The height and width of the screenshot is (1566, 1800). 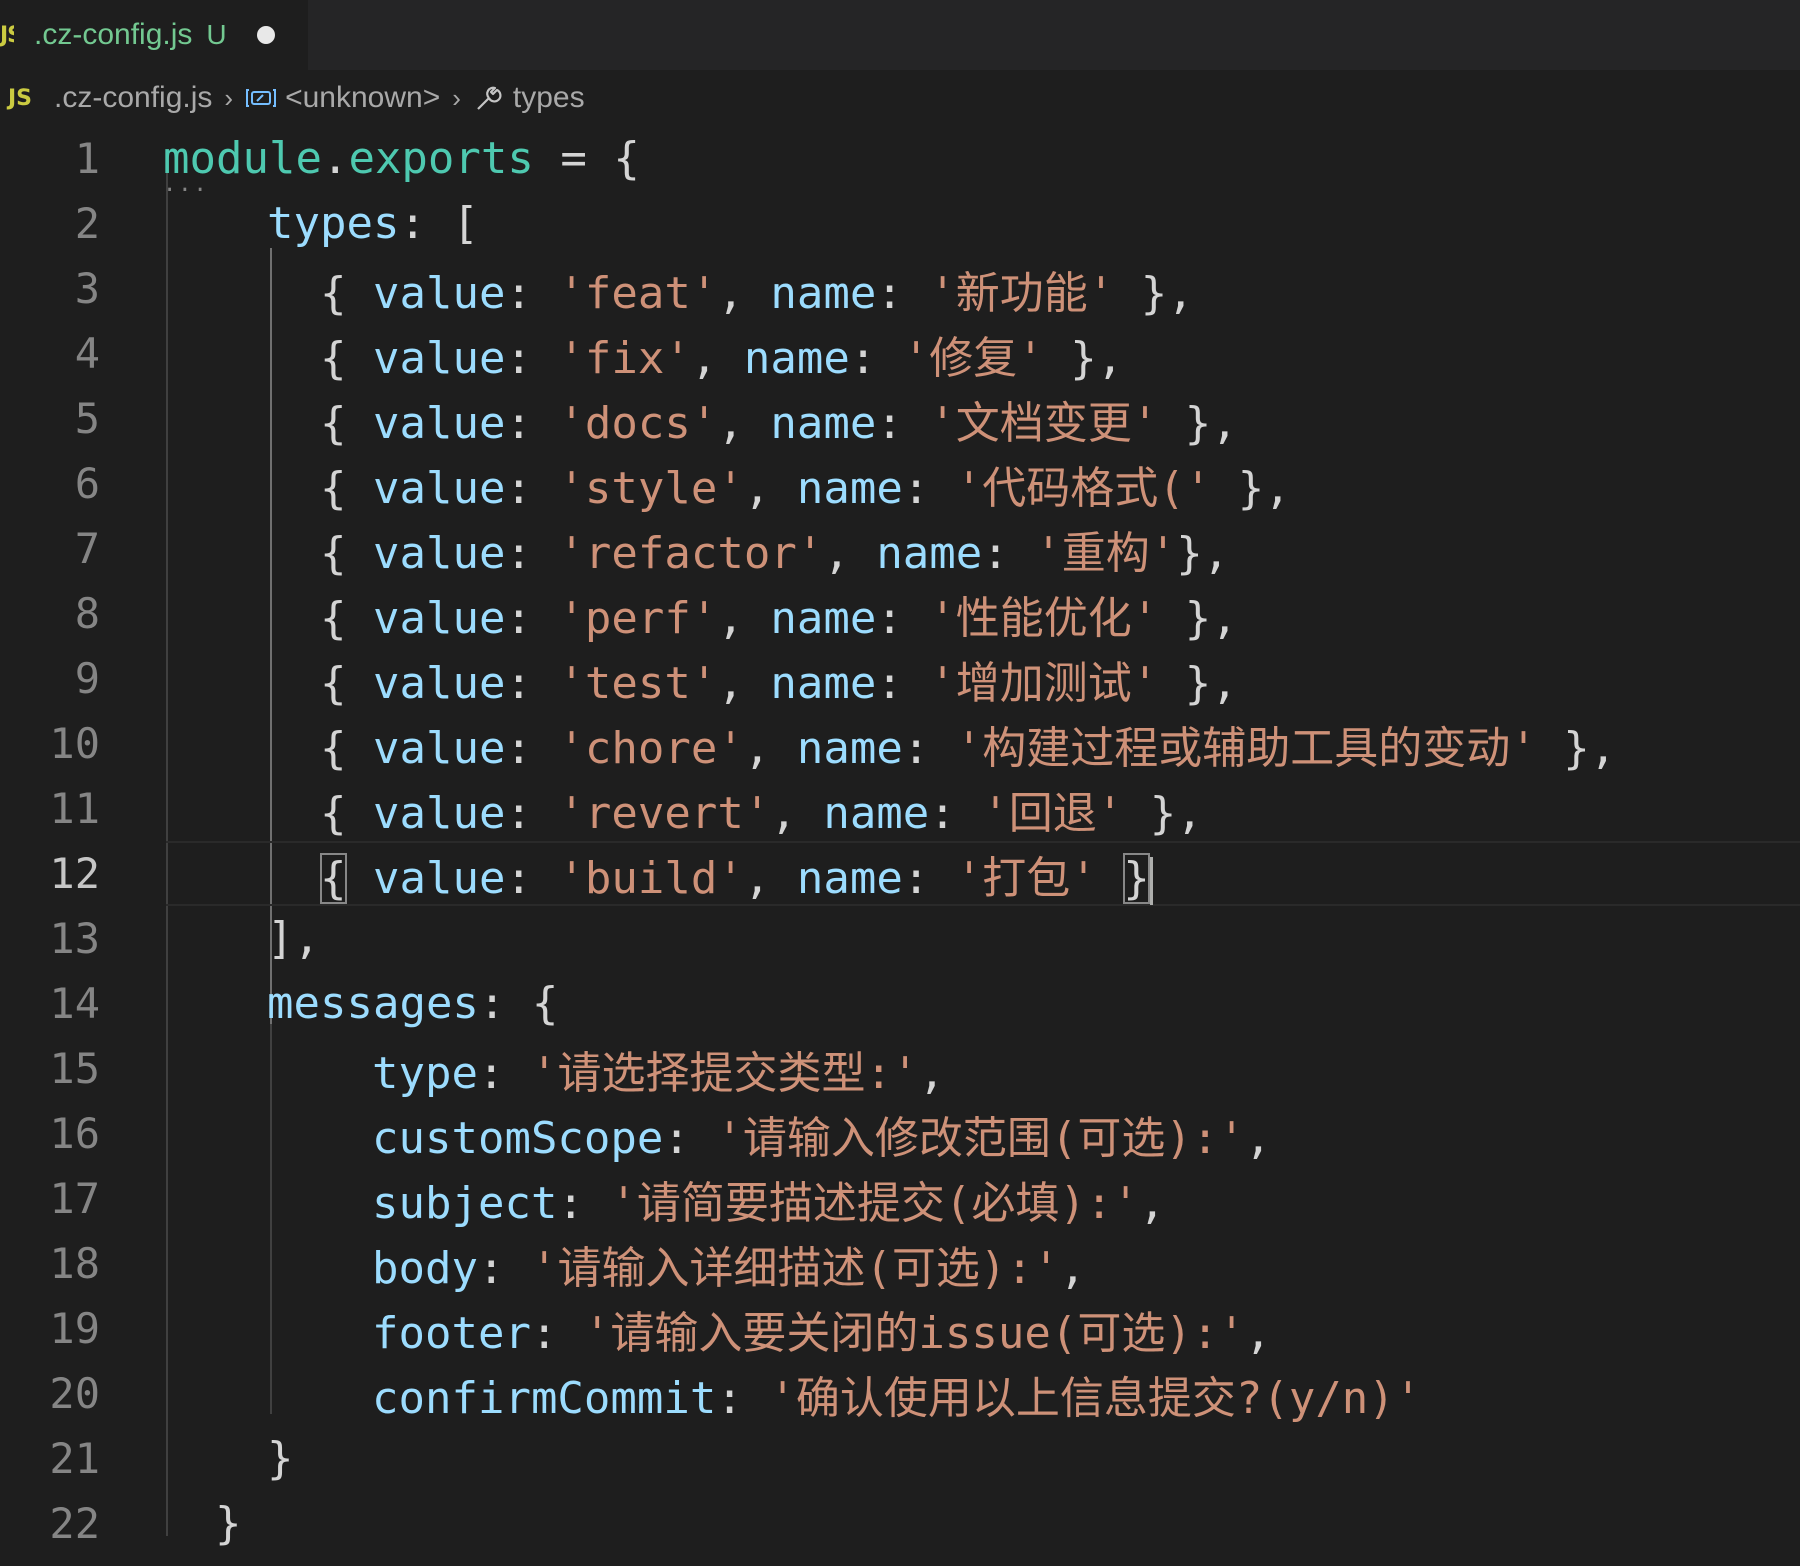 I want to click on breadcrumb-property-label: types, so click(x=548, y=97).